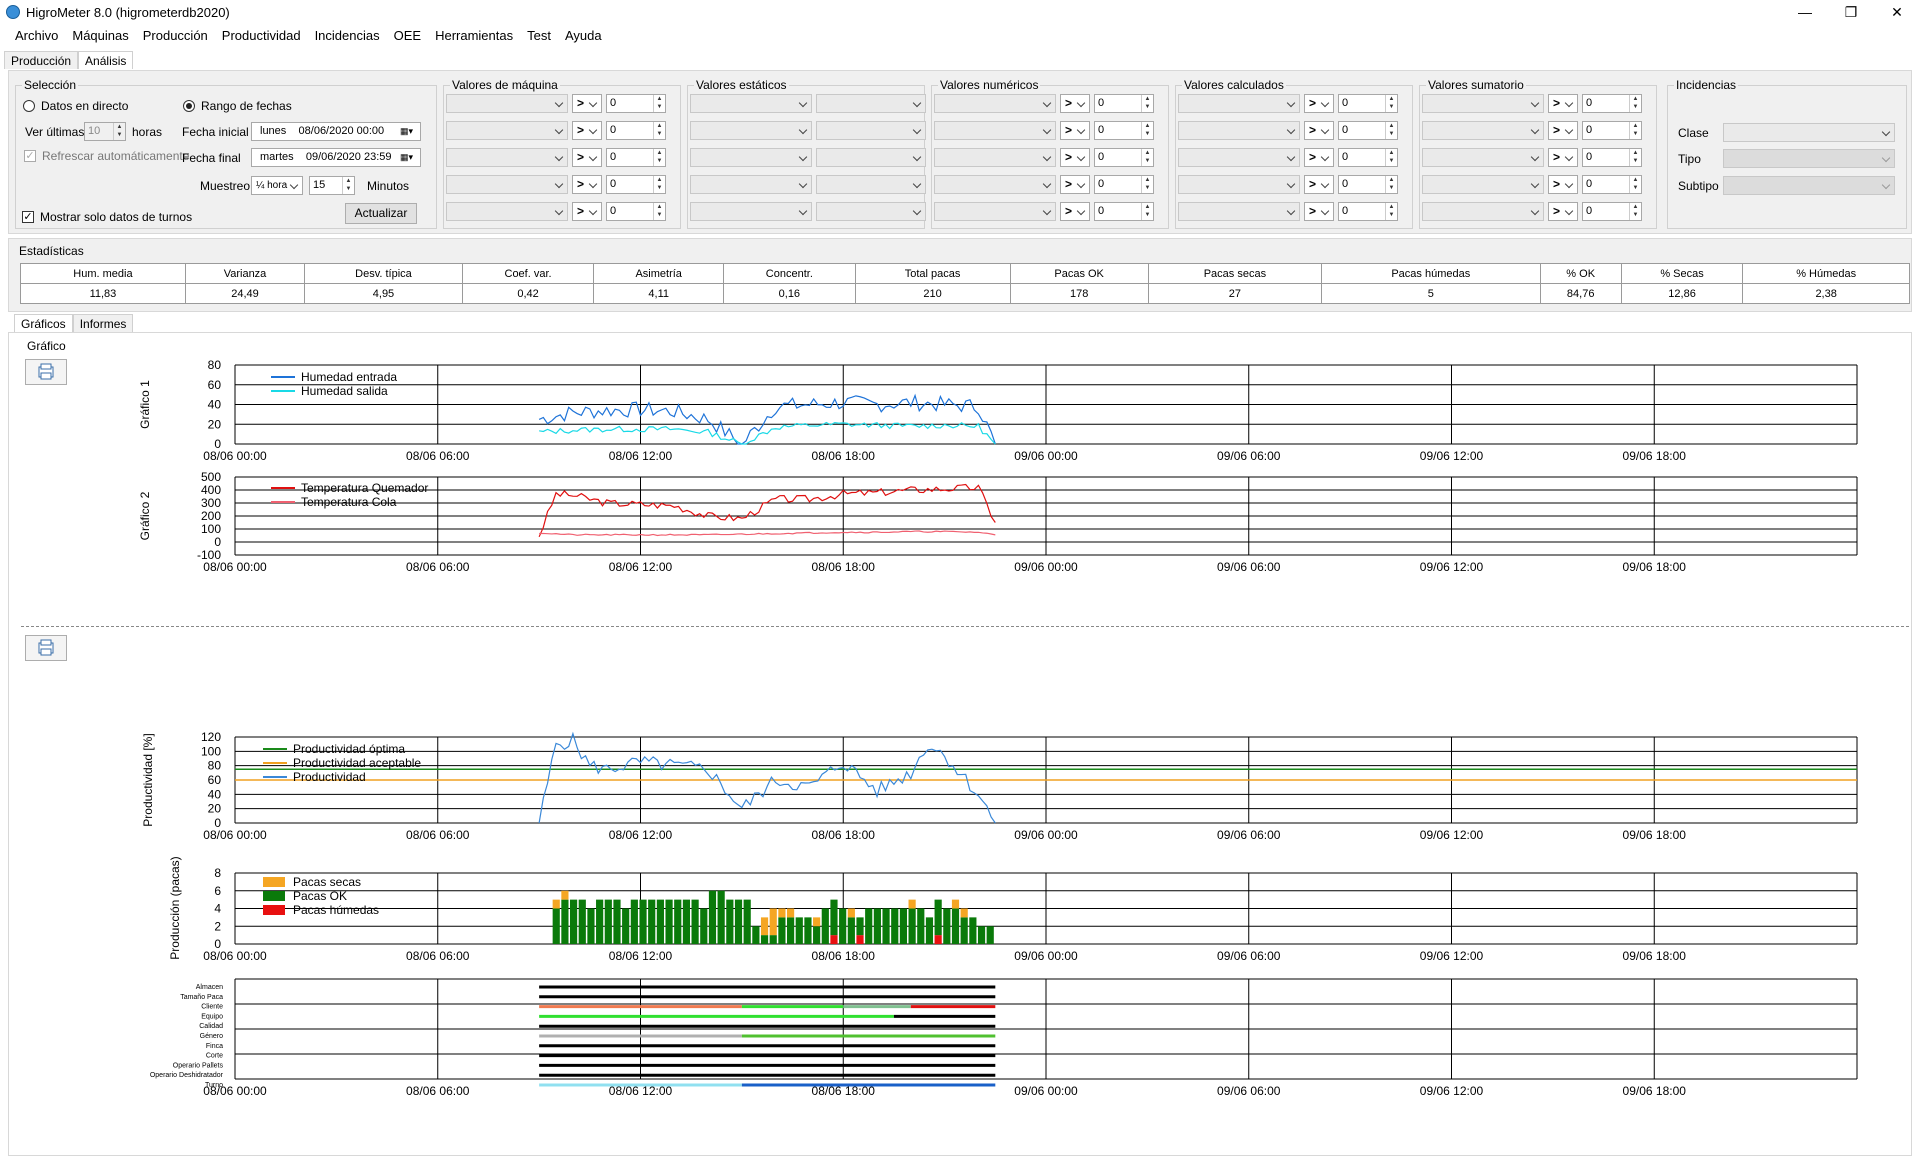 The height and width of the screenshot is (1160, 1920). I want to click on fecha-final-picker: martes 09/06/2020 23:59 ▦▾, so click(336, 157).